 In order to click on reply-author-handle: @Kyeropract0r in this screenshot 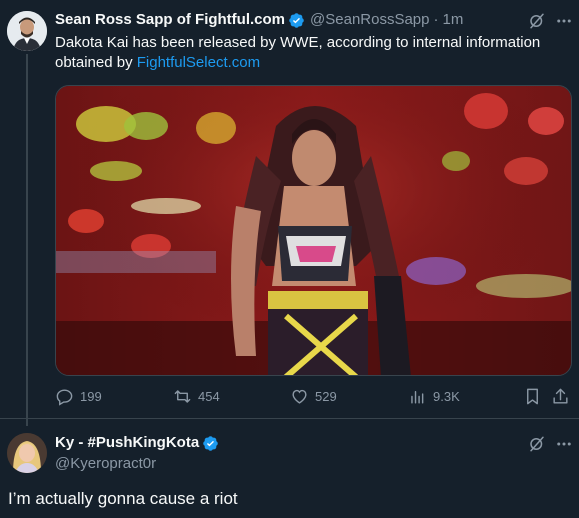, I will do `click(105, 463)`.